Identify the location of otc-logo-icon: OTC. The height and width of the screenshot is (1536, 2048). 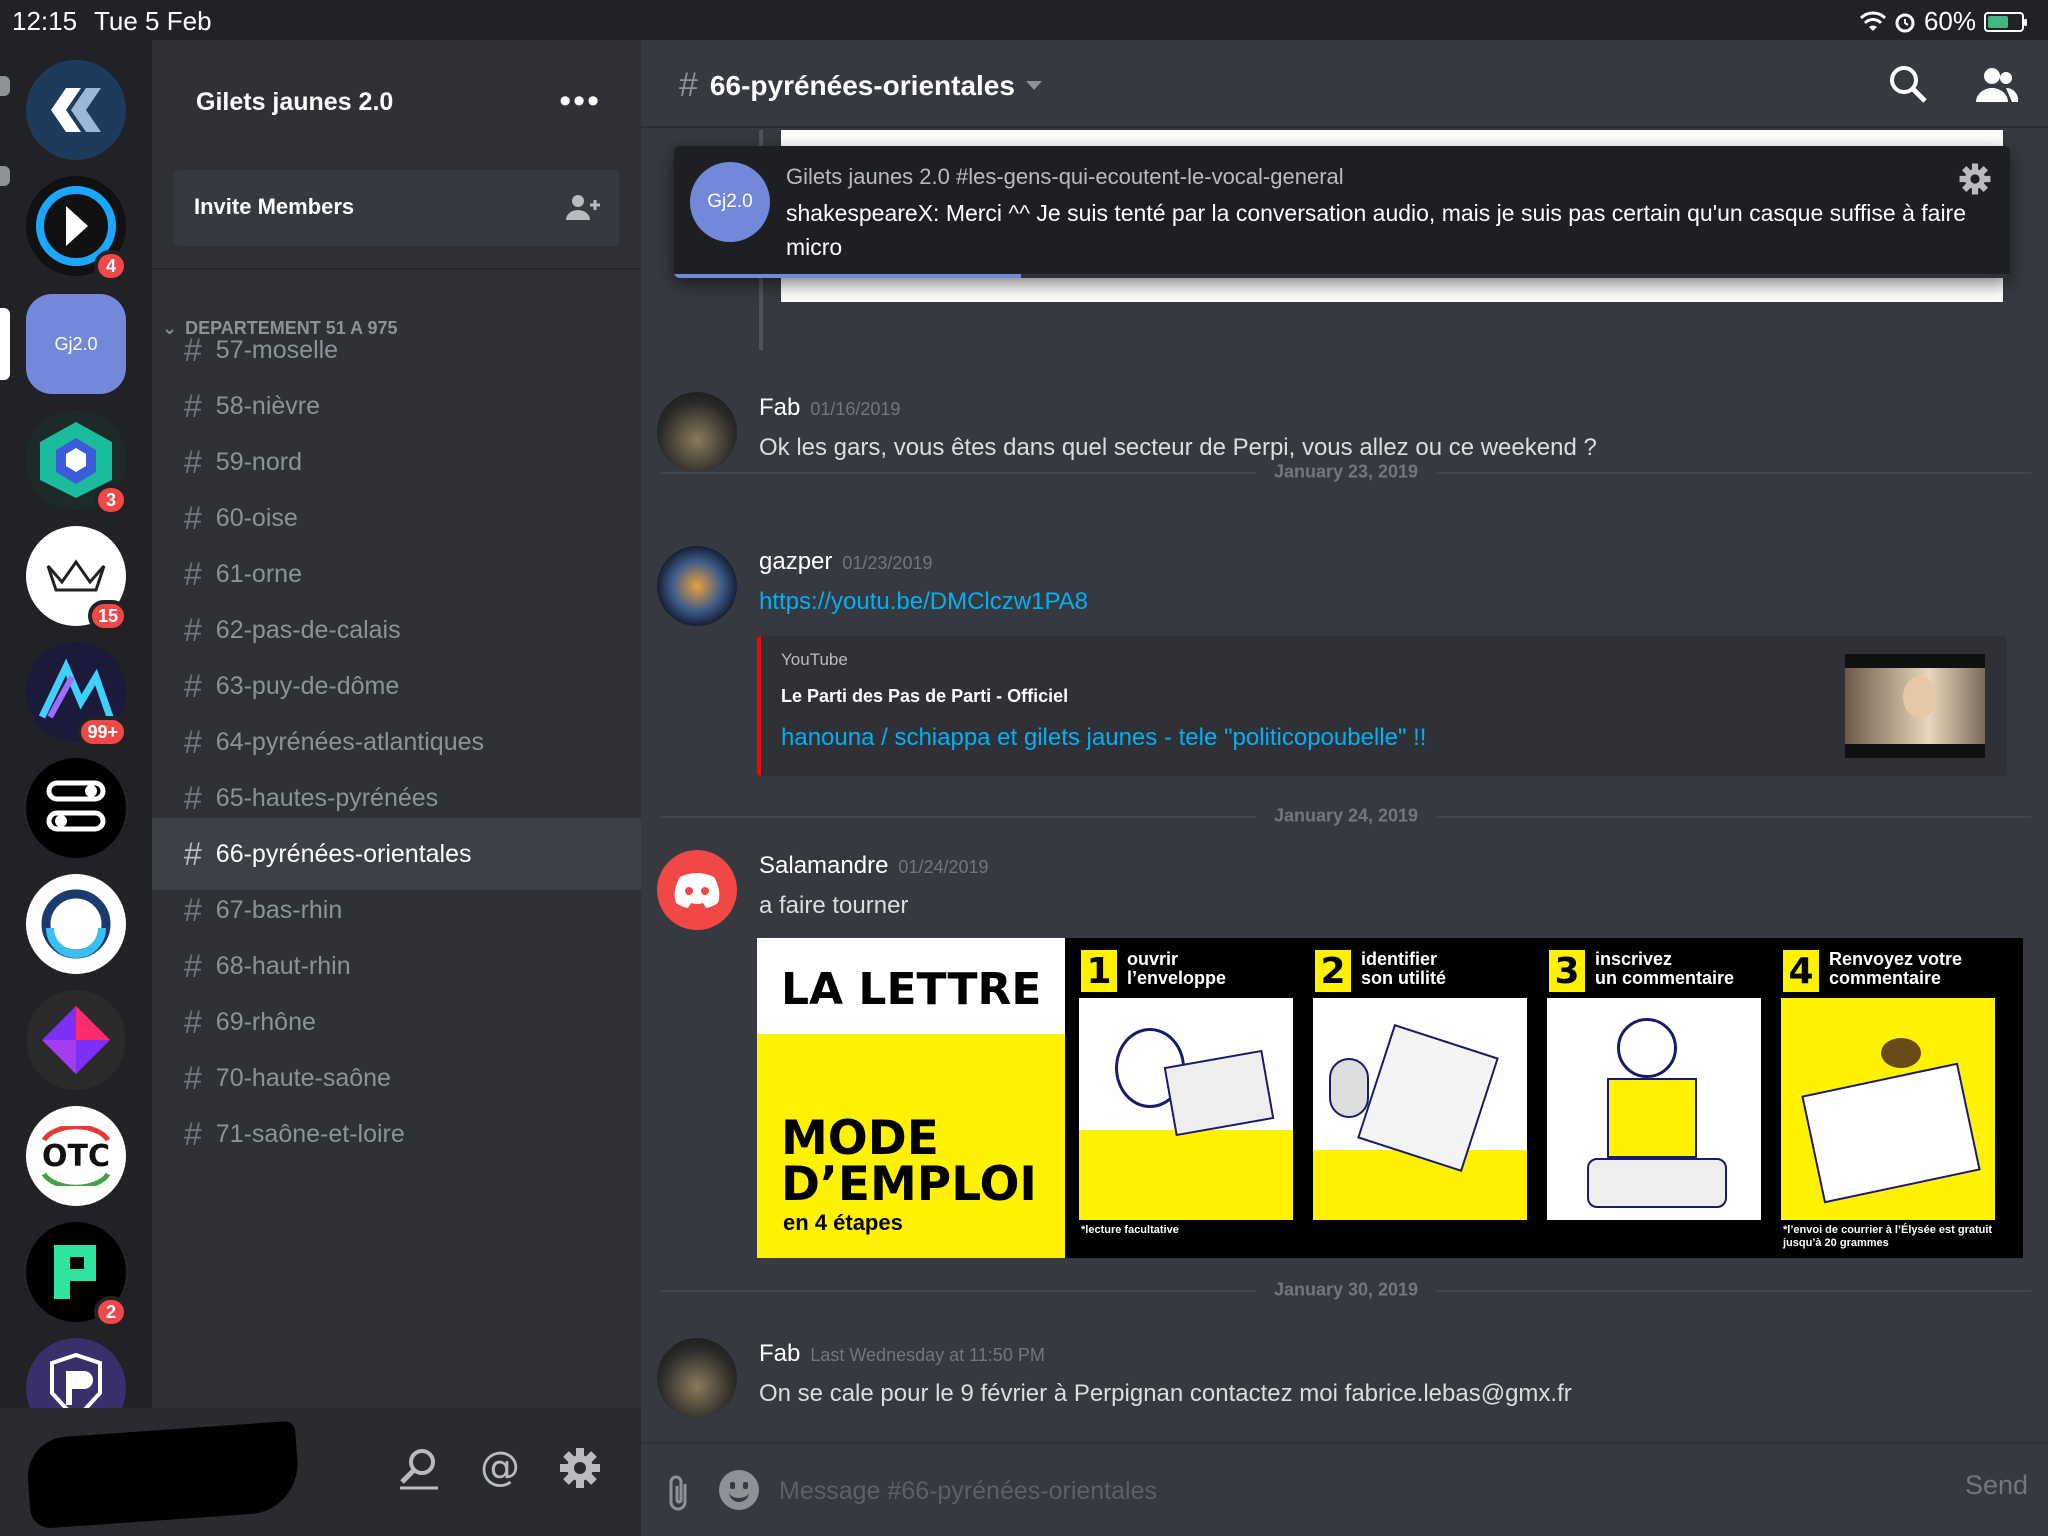
(76, 1156).